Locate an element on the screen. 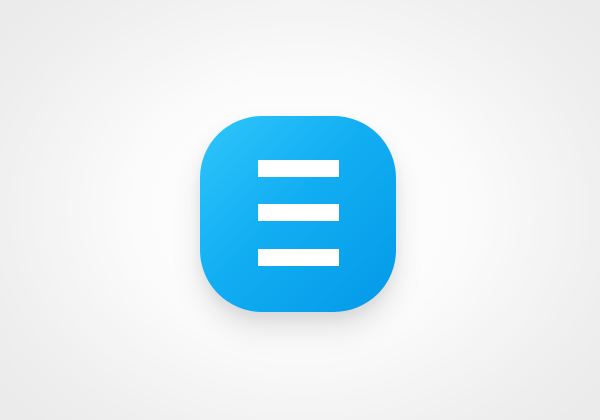 The height and width of the screenshot is (420, 600). menu-bar-top is located at coordinates (298, 168).